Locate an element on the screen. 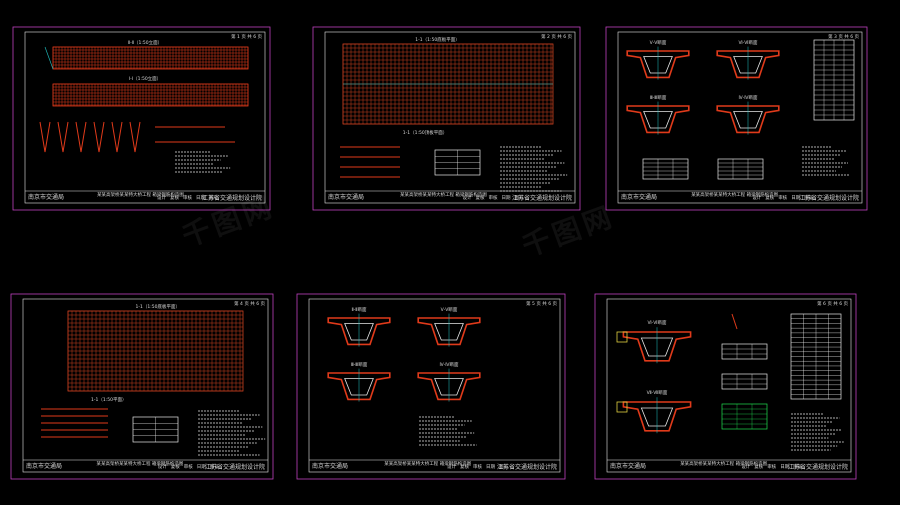 The image size is (900, 505). view-label: Ⅶ-Ⅶ断面 is located at coordinates (657, 392).